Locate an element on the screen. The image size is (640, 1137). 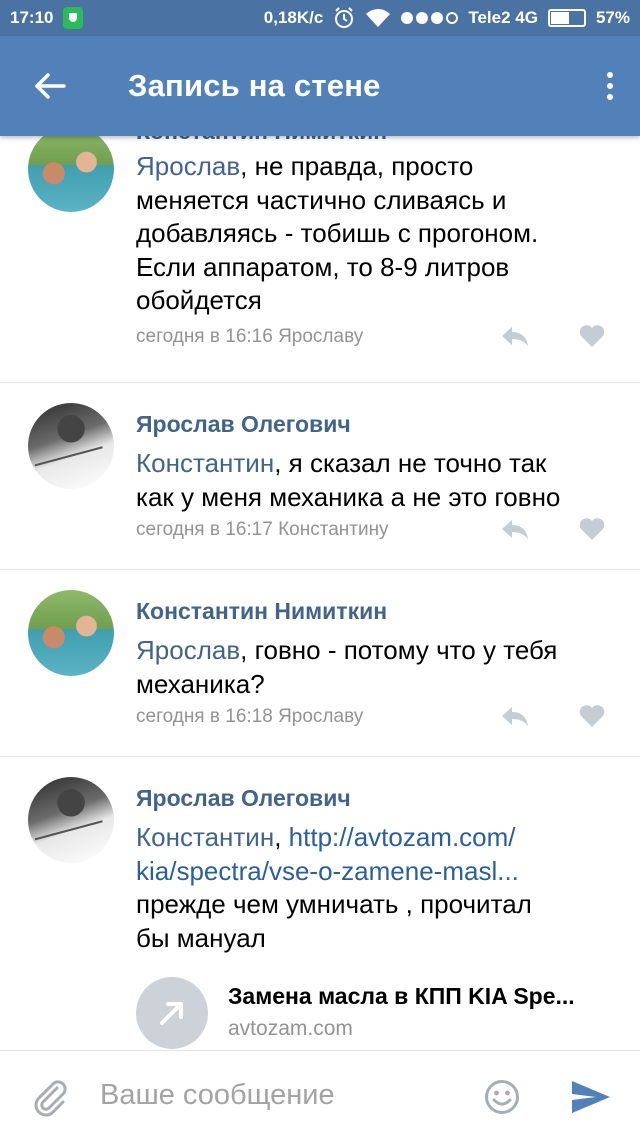
send-icon is located at coordinates (591, 1097).